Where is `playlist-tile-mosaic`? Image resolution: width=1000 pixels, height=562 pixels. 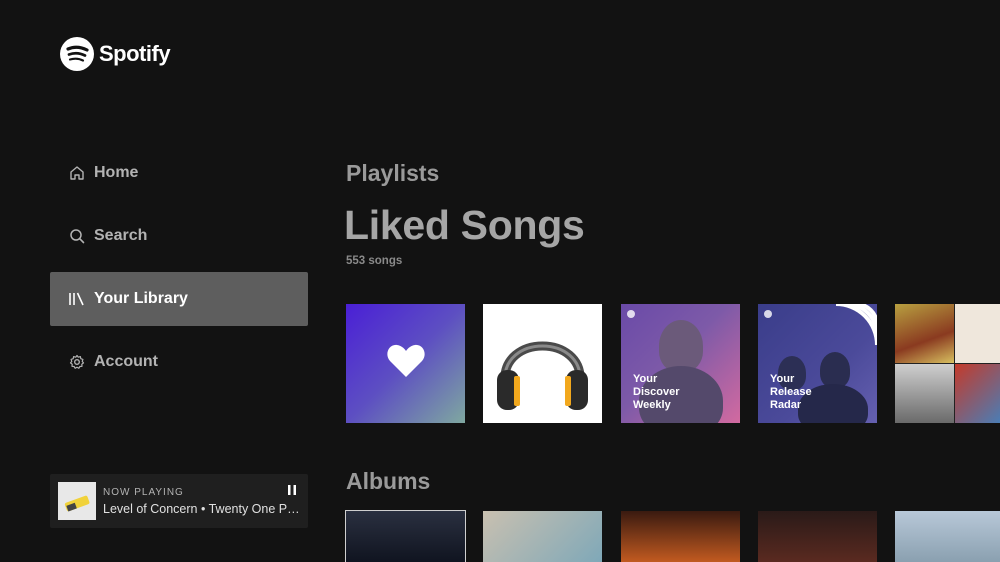 playlist-tile-mosaic is located at coordinates (947, 363).